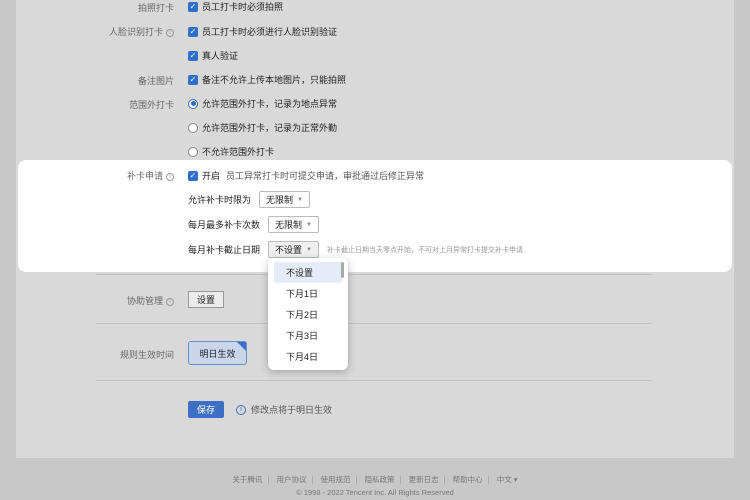 This screenshot has height=500, width=750. What do you see at coordinates (308, 293) in the screenshot?
I see `dropdown-option: 下月1日` at bounding box center [308, 293].